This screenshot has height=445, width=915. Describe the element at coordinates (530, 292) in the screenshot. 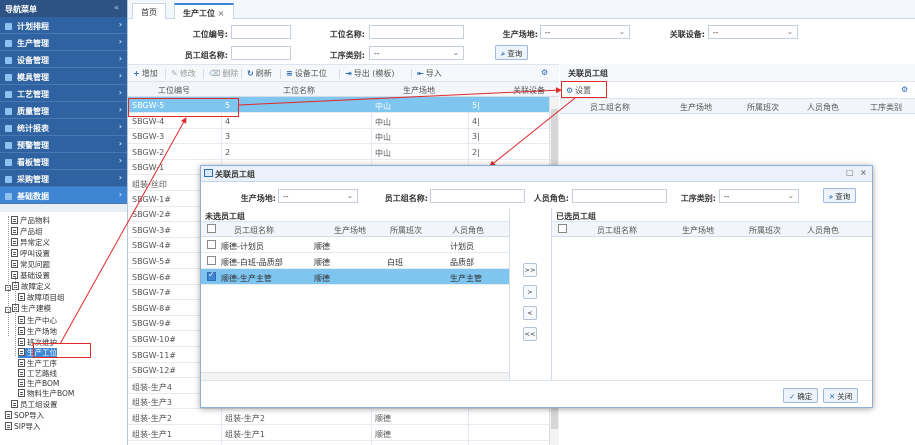

I see `move-right-button: >` at that location.